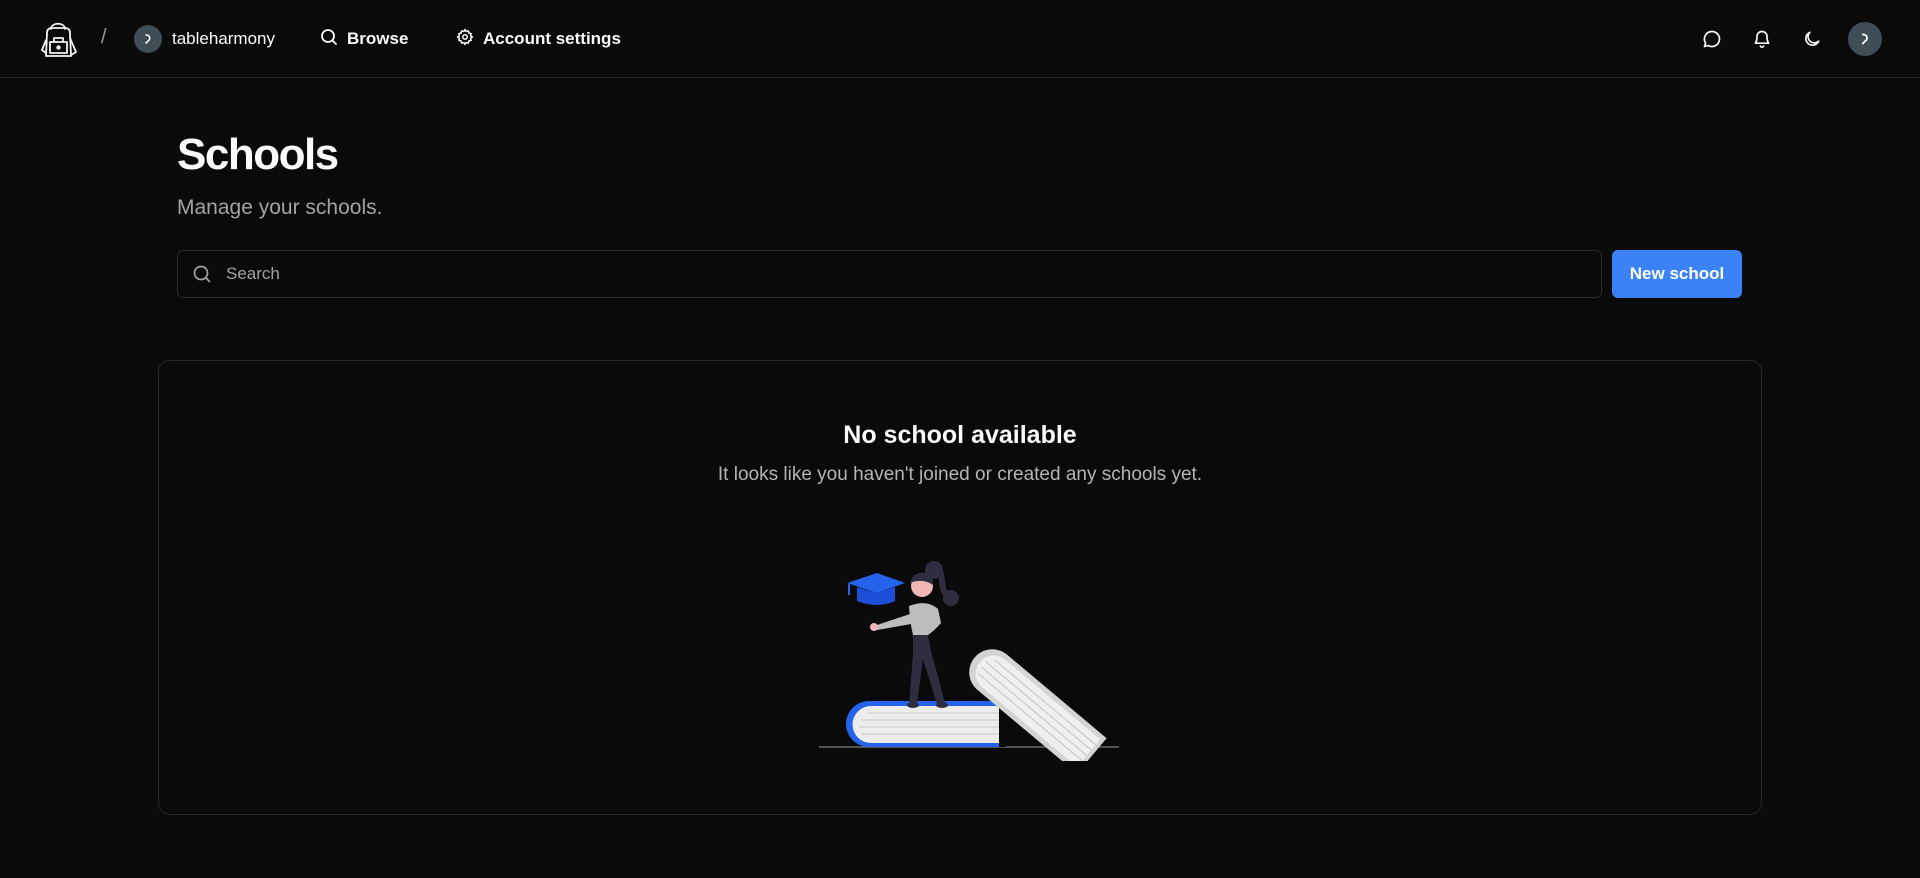  What do you see at coordinates (224, 38) in the screenshot?
I see `breadcrumb-username: tableharmony` at bounding box center [224, 38].